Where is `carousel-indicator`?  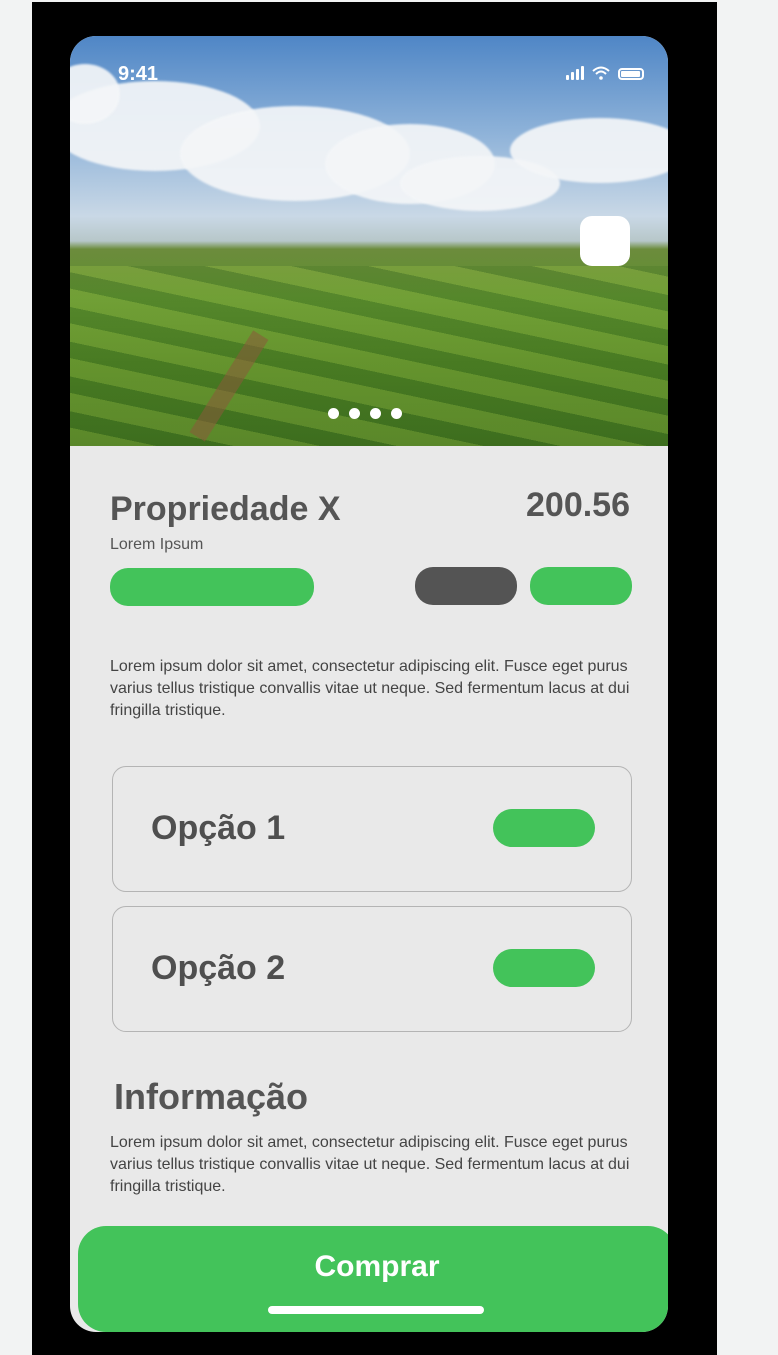 carousel-indicator is located at coordinates (365, 413).